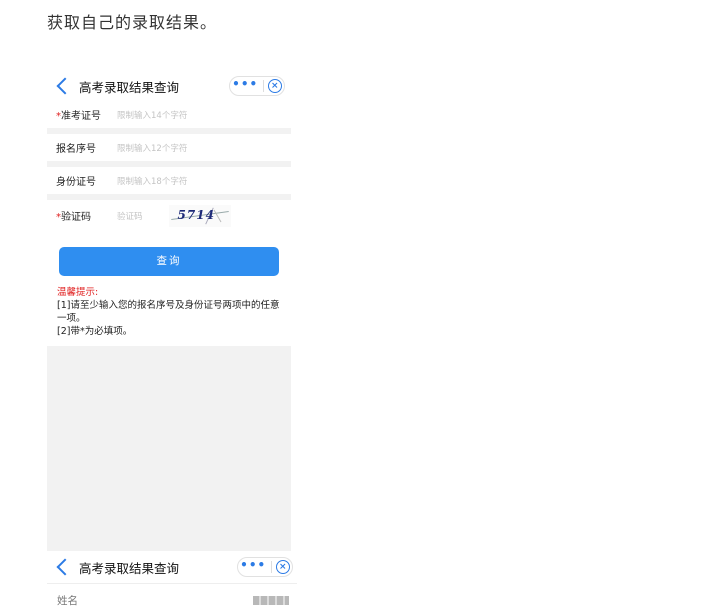 This screenshot has width=720, height=615. What do you see at coordinates (95, 331) in the screenshot?
I see `tip-line-2: [2]带*为必填项。` at bounding box center [95, 331].